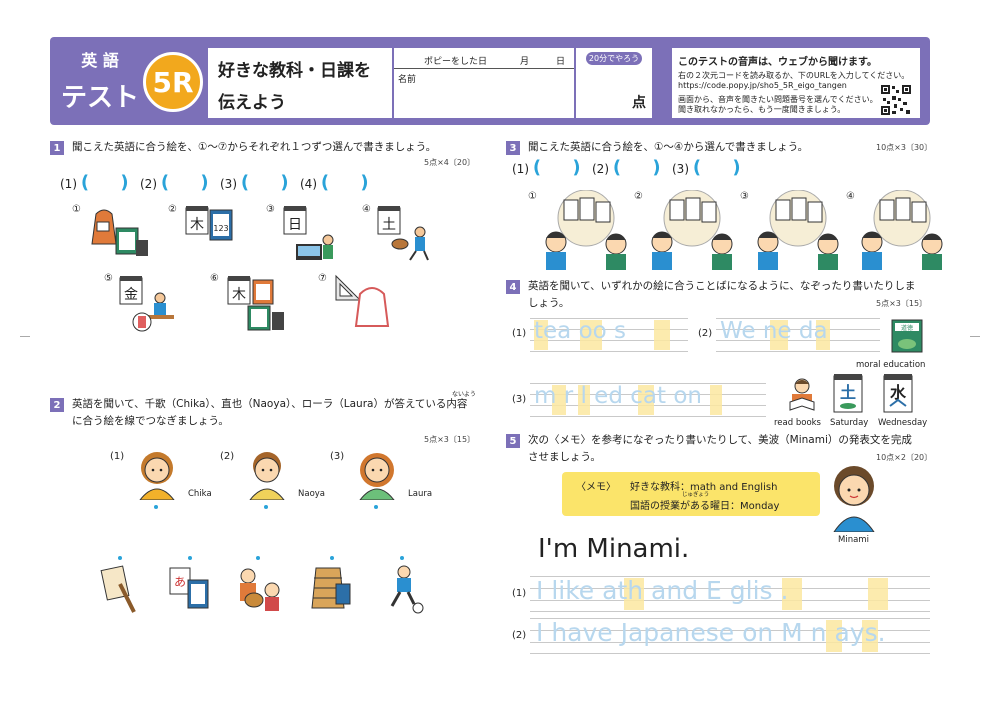  I want to click on q4-number: 4, so click(513, 287).